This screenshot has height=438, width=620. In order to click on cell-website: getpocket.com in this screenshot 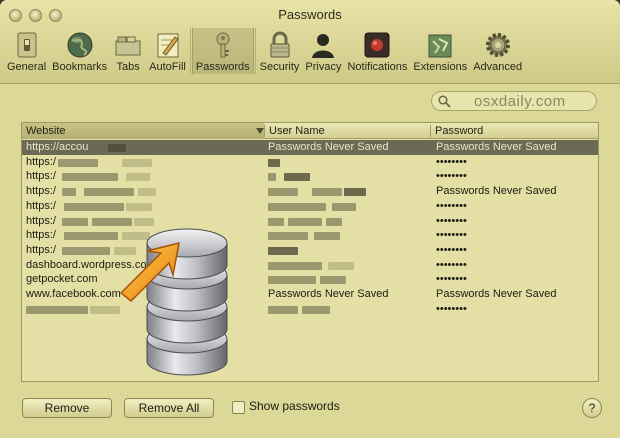, I will do `click(62, 279)`.